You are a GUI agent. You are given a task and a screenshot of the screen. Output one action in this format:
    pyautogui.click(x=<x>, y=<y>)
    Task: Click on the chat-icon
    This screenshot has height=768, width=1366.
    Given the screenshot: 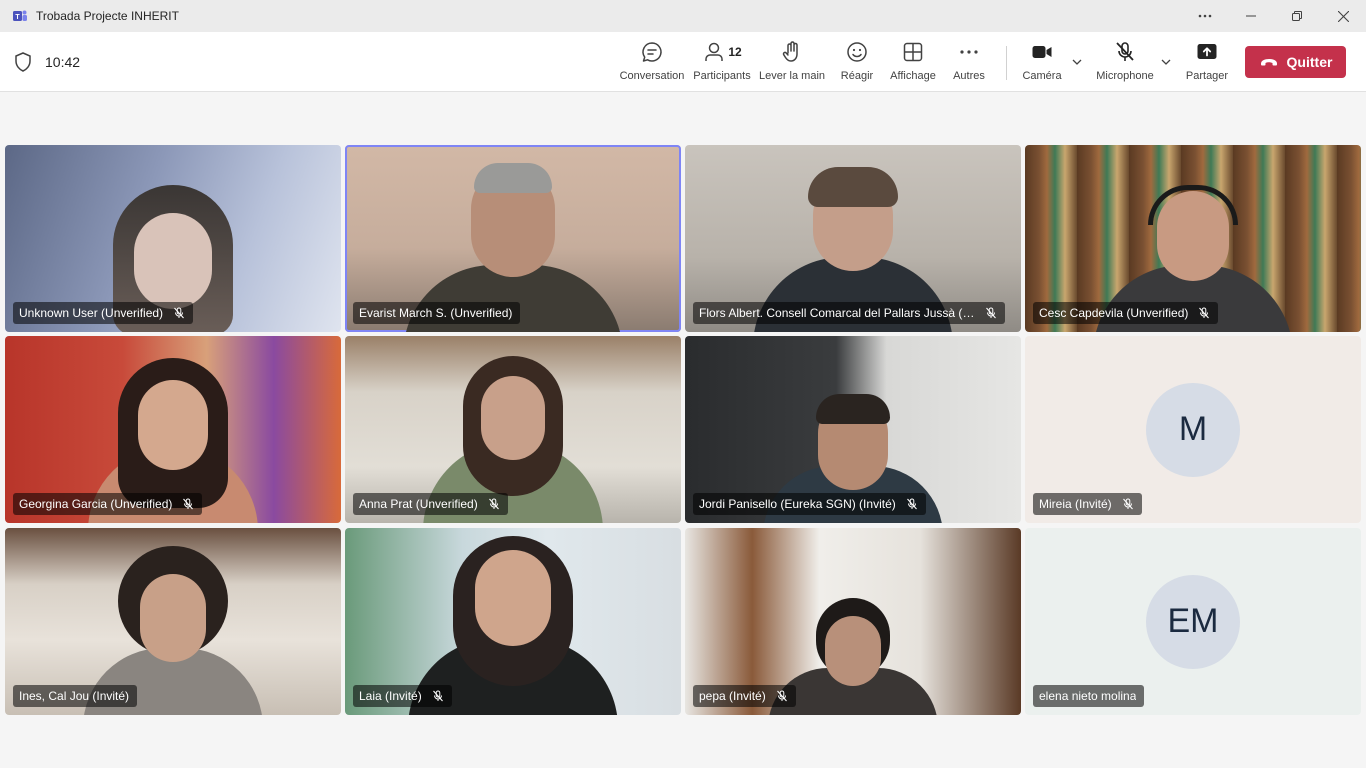 What is the action you would take?
    pyautogui.click(x=652, y=52)
    